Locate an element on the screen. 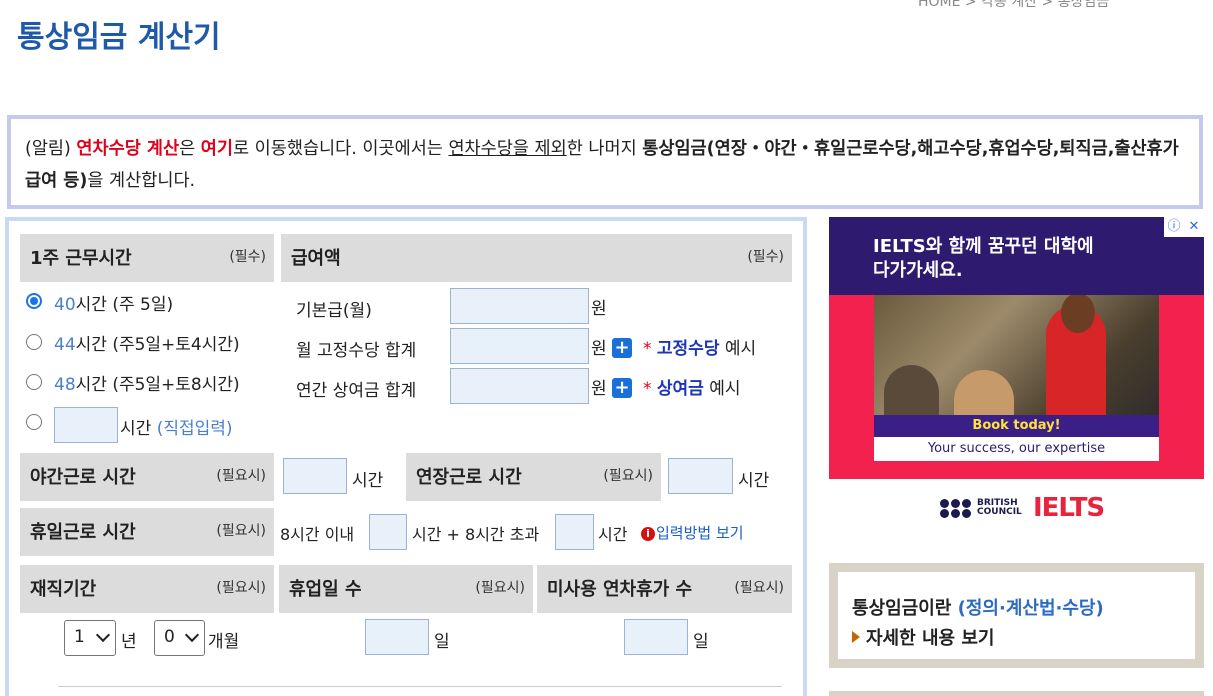 This screenshot has height=696, width=1213. direct-input-link: (직접입력) is located at coordinates (195, 429).